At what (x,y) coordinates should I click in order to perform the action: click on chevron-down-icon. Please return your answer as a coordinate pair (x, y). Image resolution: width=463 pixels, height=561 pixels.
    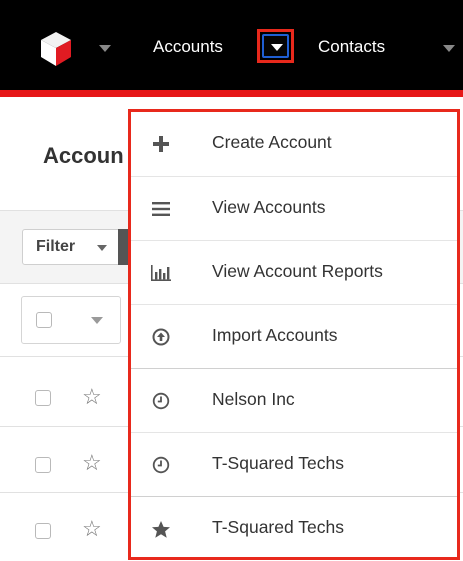
    Looking at the image, I should click on (277, 47).